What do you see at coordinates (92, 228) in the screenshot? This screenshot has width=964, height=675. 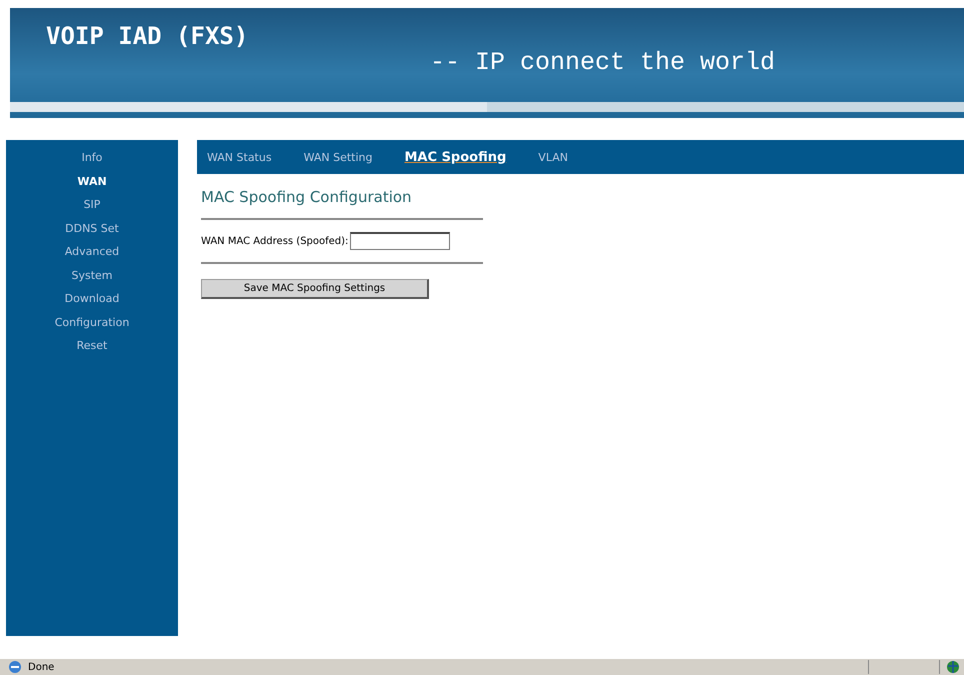 I see `sidebar-item: DDNS Set` at bounding box center [92, 228].